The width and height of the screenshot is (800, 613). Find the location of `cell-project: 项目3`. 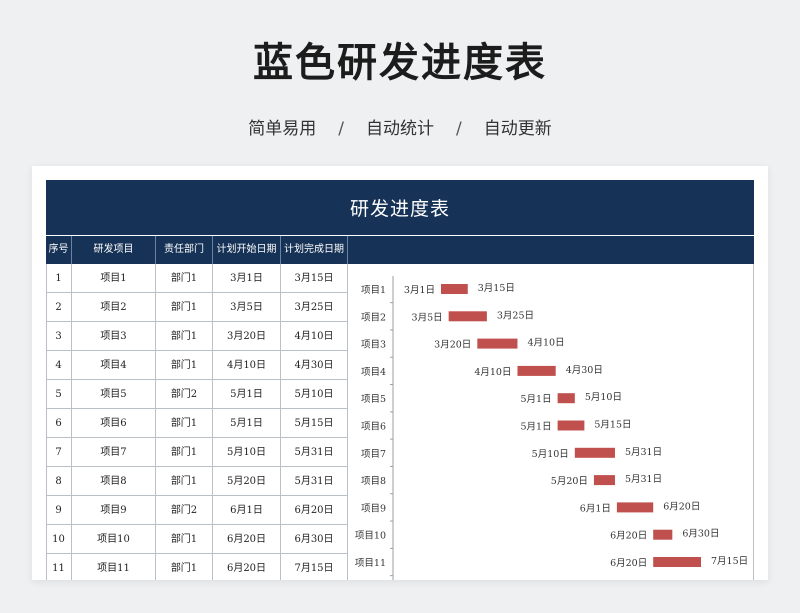

cell-project: 项目3 is located at coordinates (114, 336).